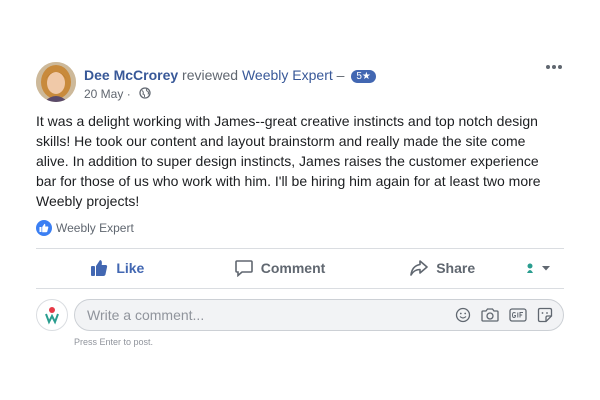  I want to click on post-meta: 20 May ·, so click(117, 94).